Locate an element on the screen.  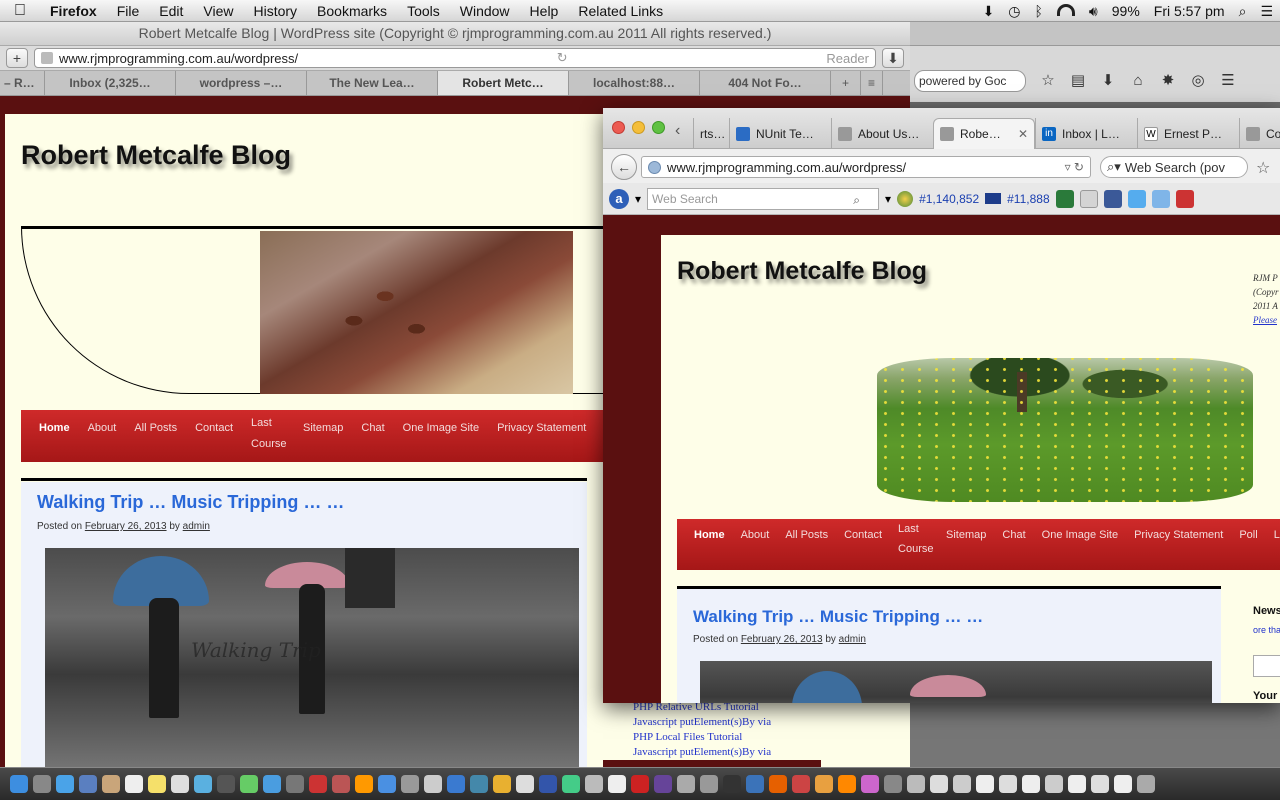
menu-history: History is located at coordinates (275, 11).